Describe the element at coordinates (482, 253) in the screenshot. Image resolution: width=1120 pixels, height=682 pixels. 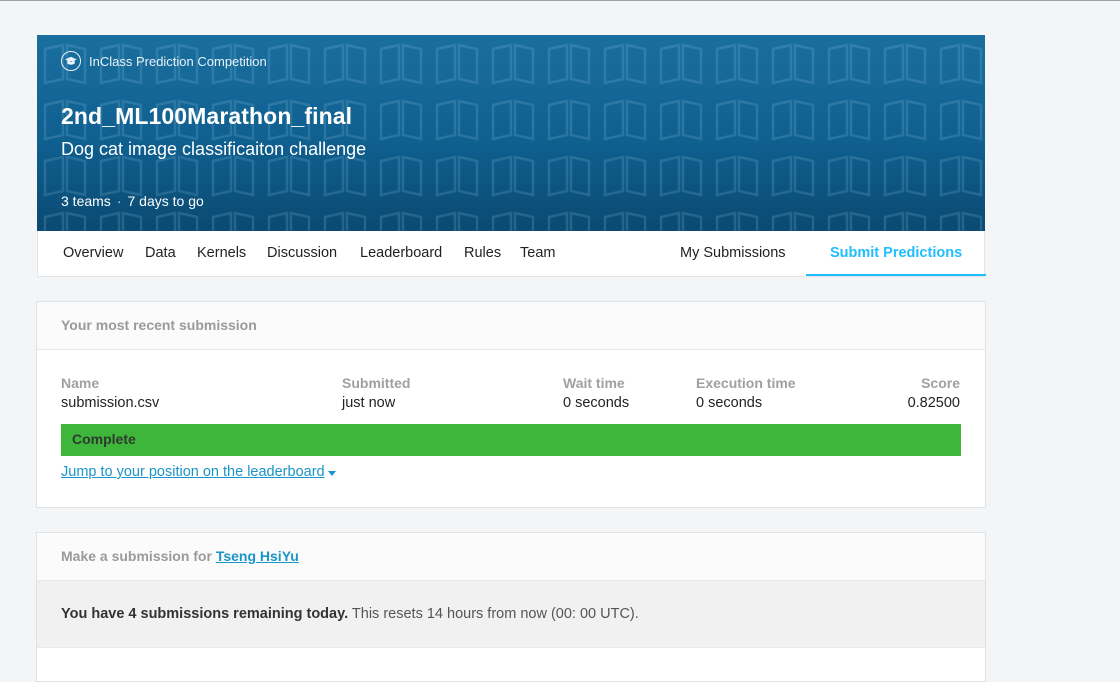
I see `tab-rules: Rules` at that location.